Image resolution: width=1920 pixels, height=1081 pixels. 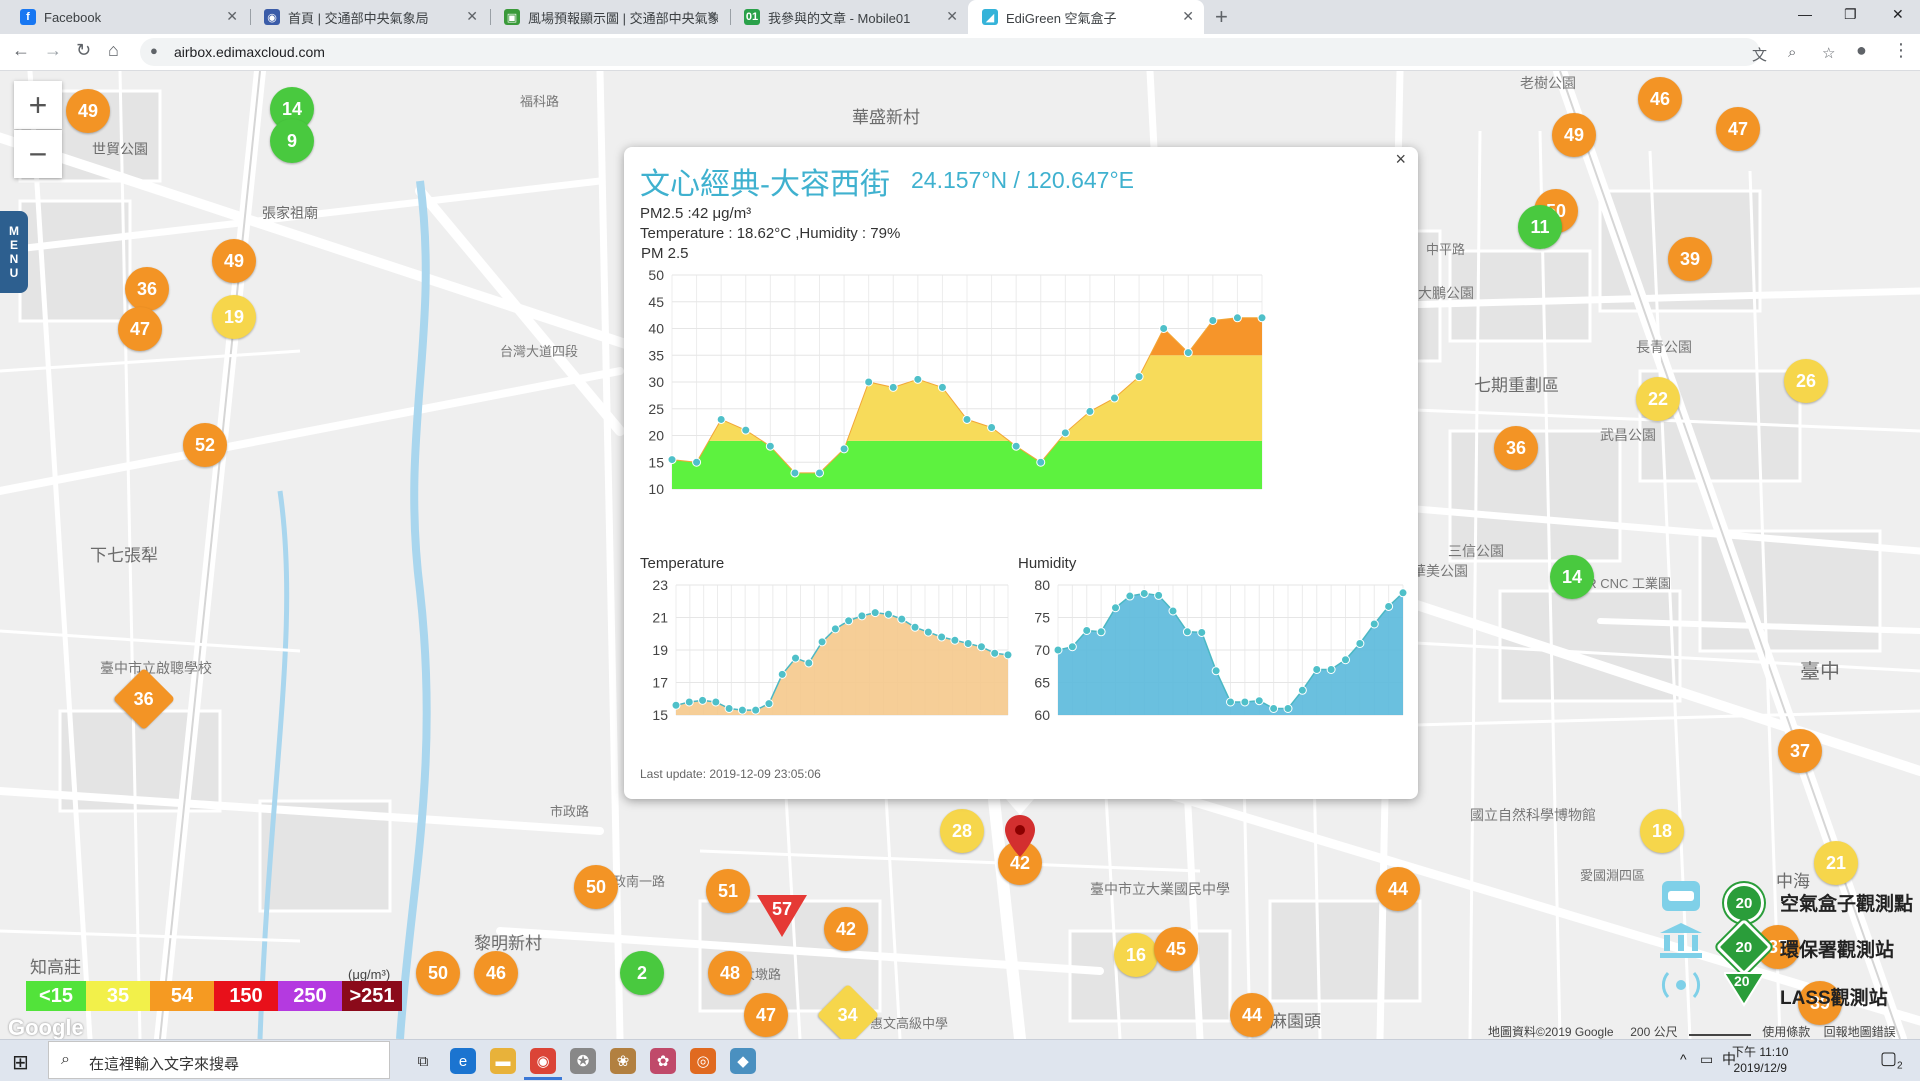 I want to click on google-logo: Google, so click(x=46, y=1027).